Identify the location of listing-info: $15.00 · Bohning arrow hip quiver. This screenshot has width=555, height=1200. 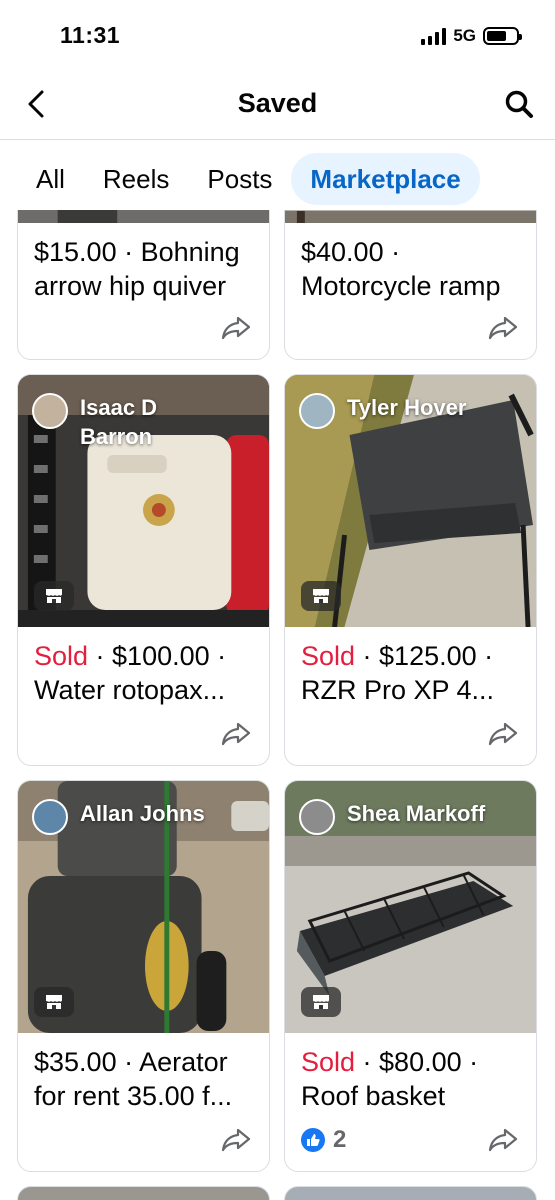
(143, 263).